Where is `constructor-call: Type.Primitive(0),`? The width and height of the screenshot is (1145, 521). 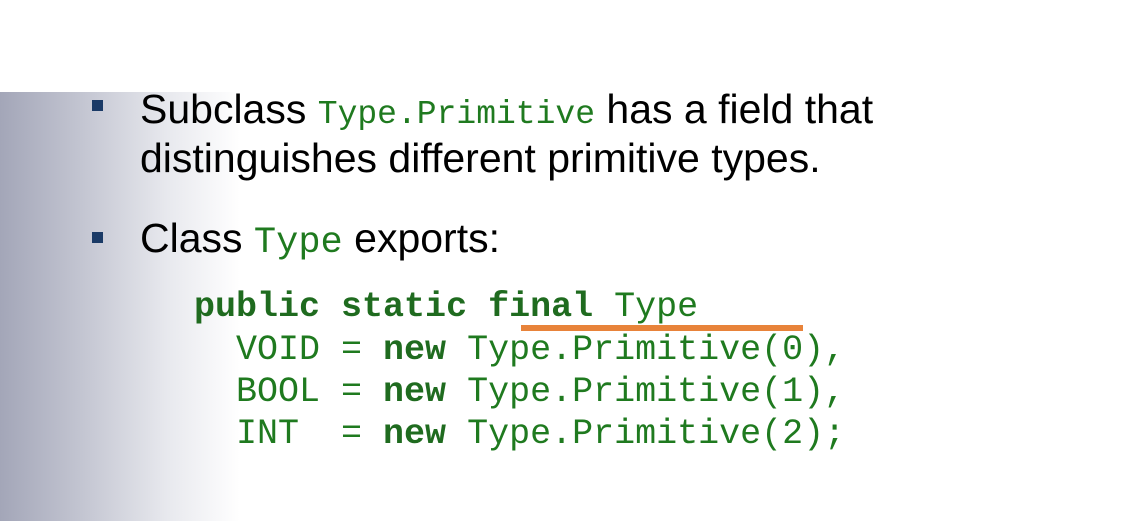 constructor-call: Type.Primitive(0), is located at coordinates (646, 350).